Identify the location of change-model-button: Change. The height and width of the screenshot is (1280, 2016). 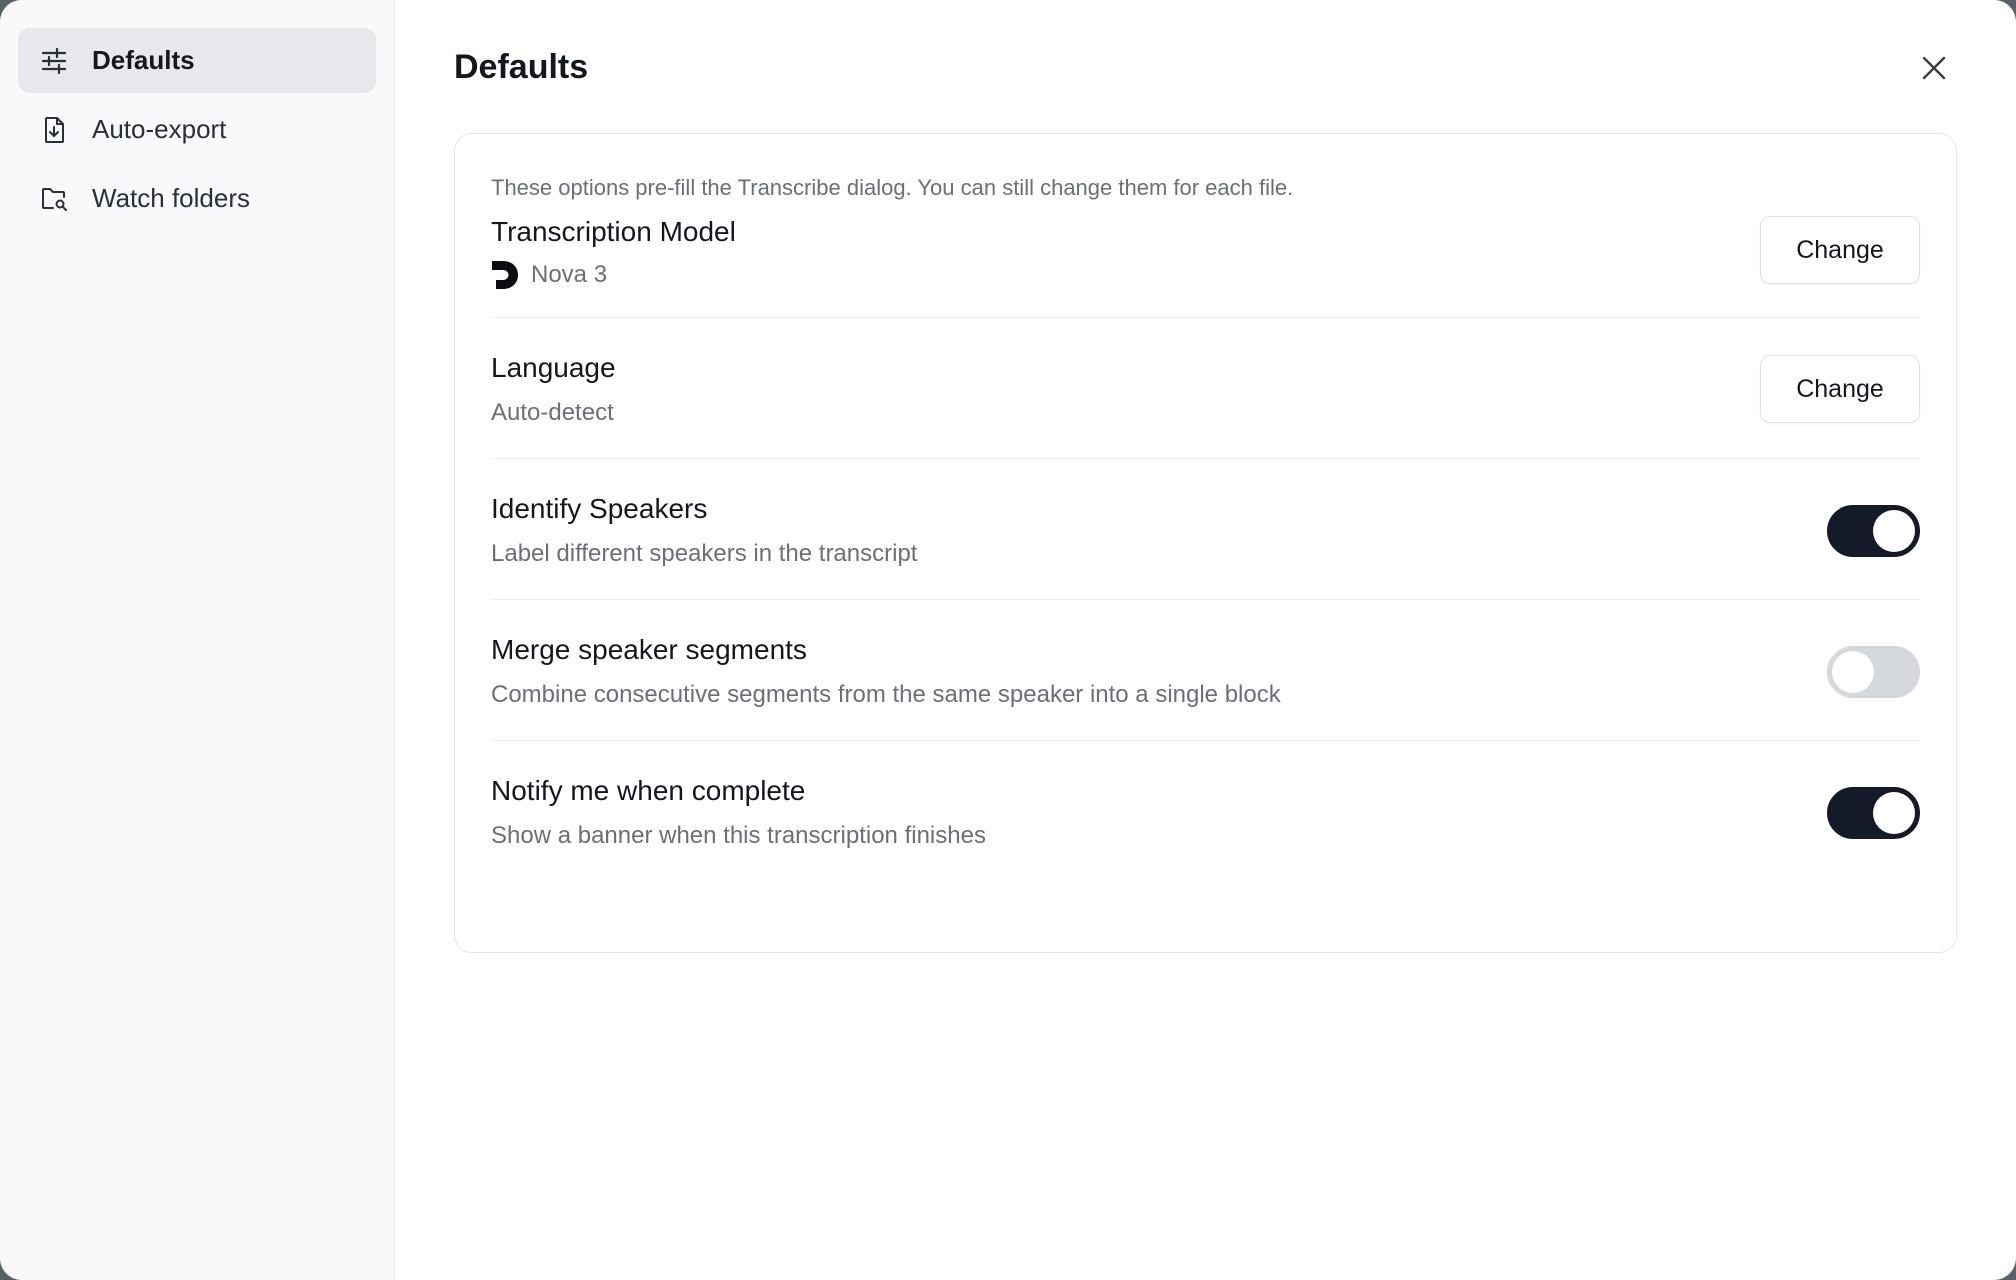
(1840, 250).